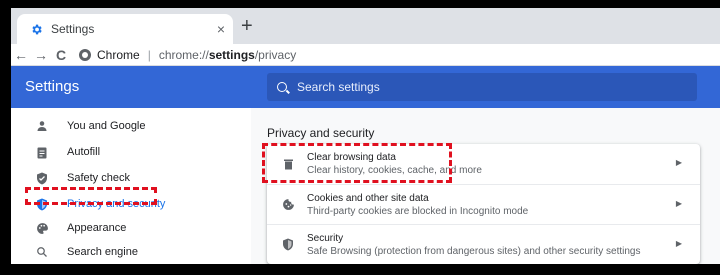 This screenshot has width=720, height=275. What do you see at coordinates (41, 55) in the screenshot?
I see `forward-button: →` at bounding box center [41, 55].